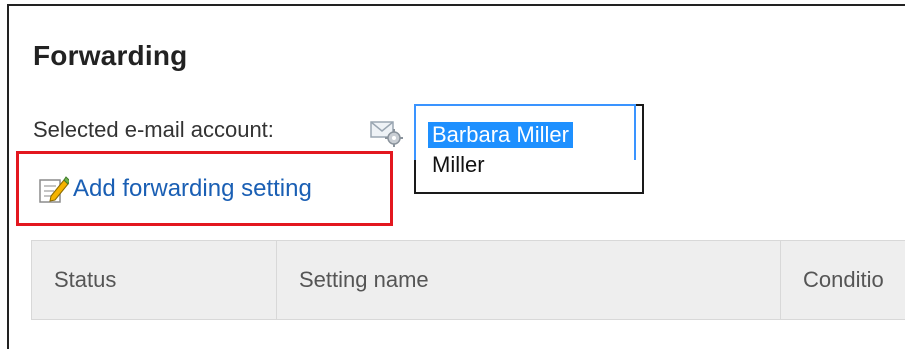 This screenshot has width=905, height=349. I want to click on column-header-conditions: Conditio, so click(843, 280).